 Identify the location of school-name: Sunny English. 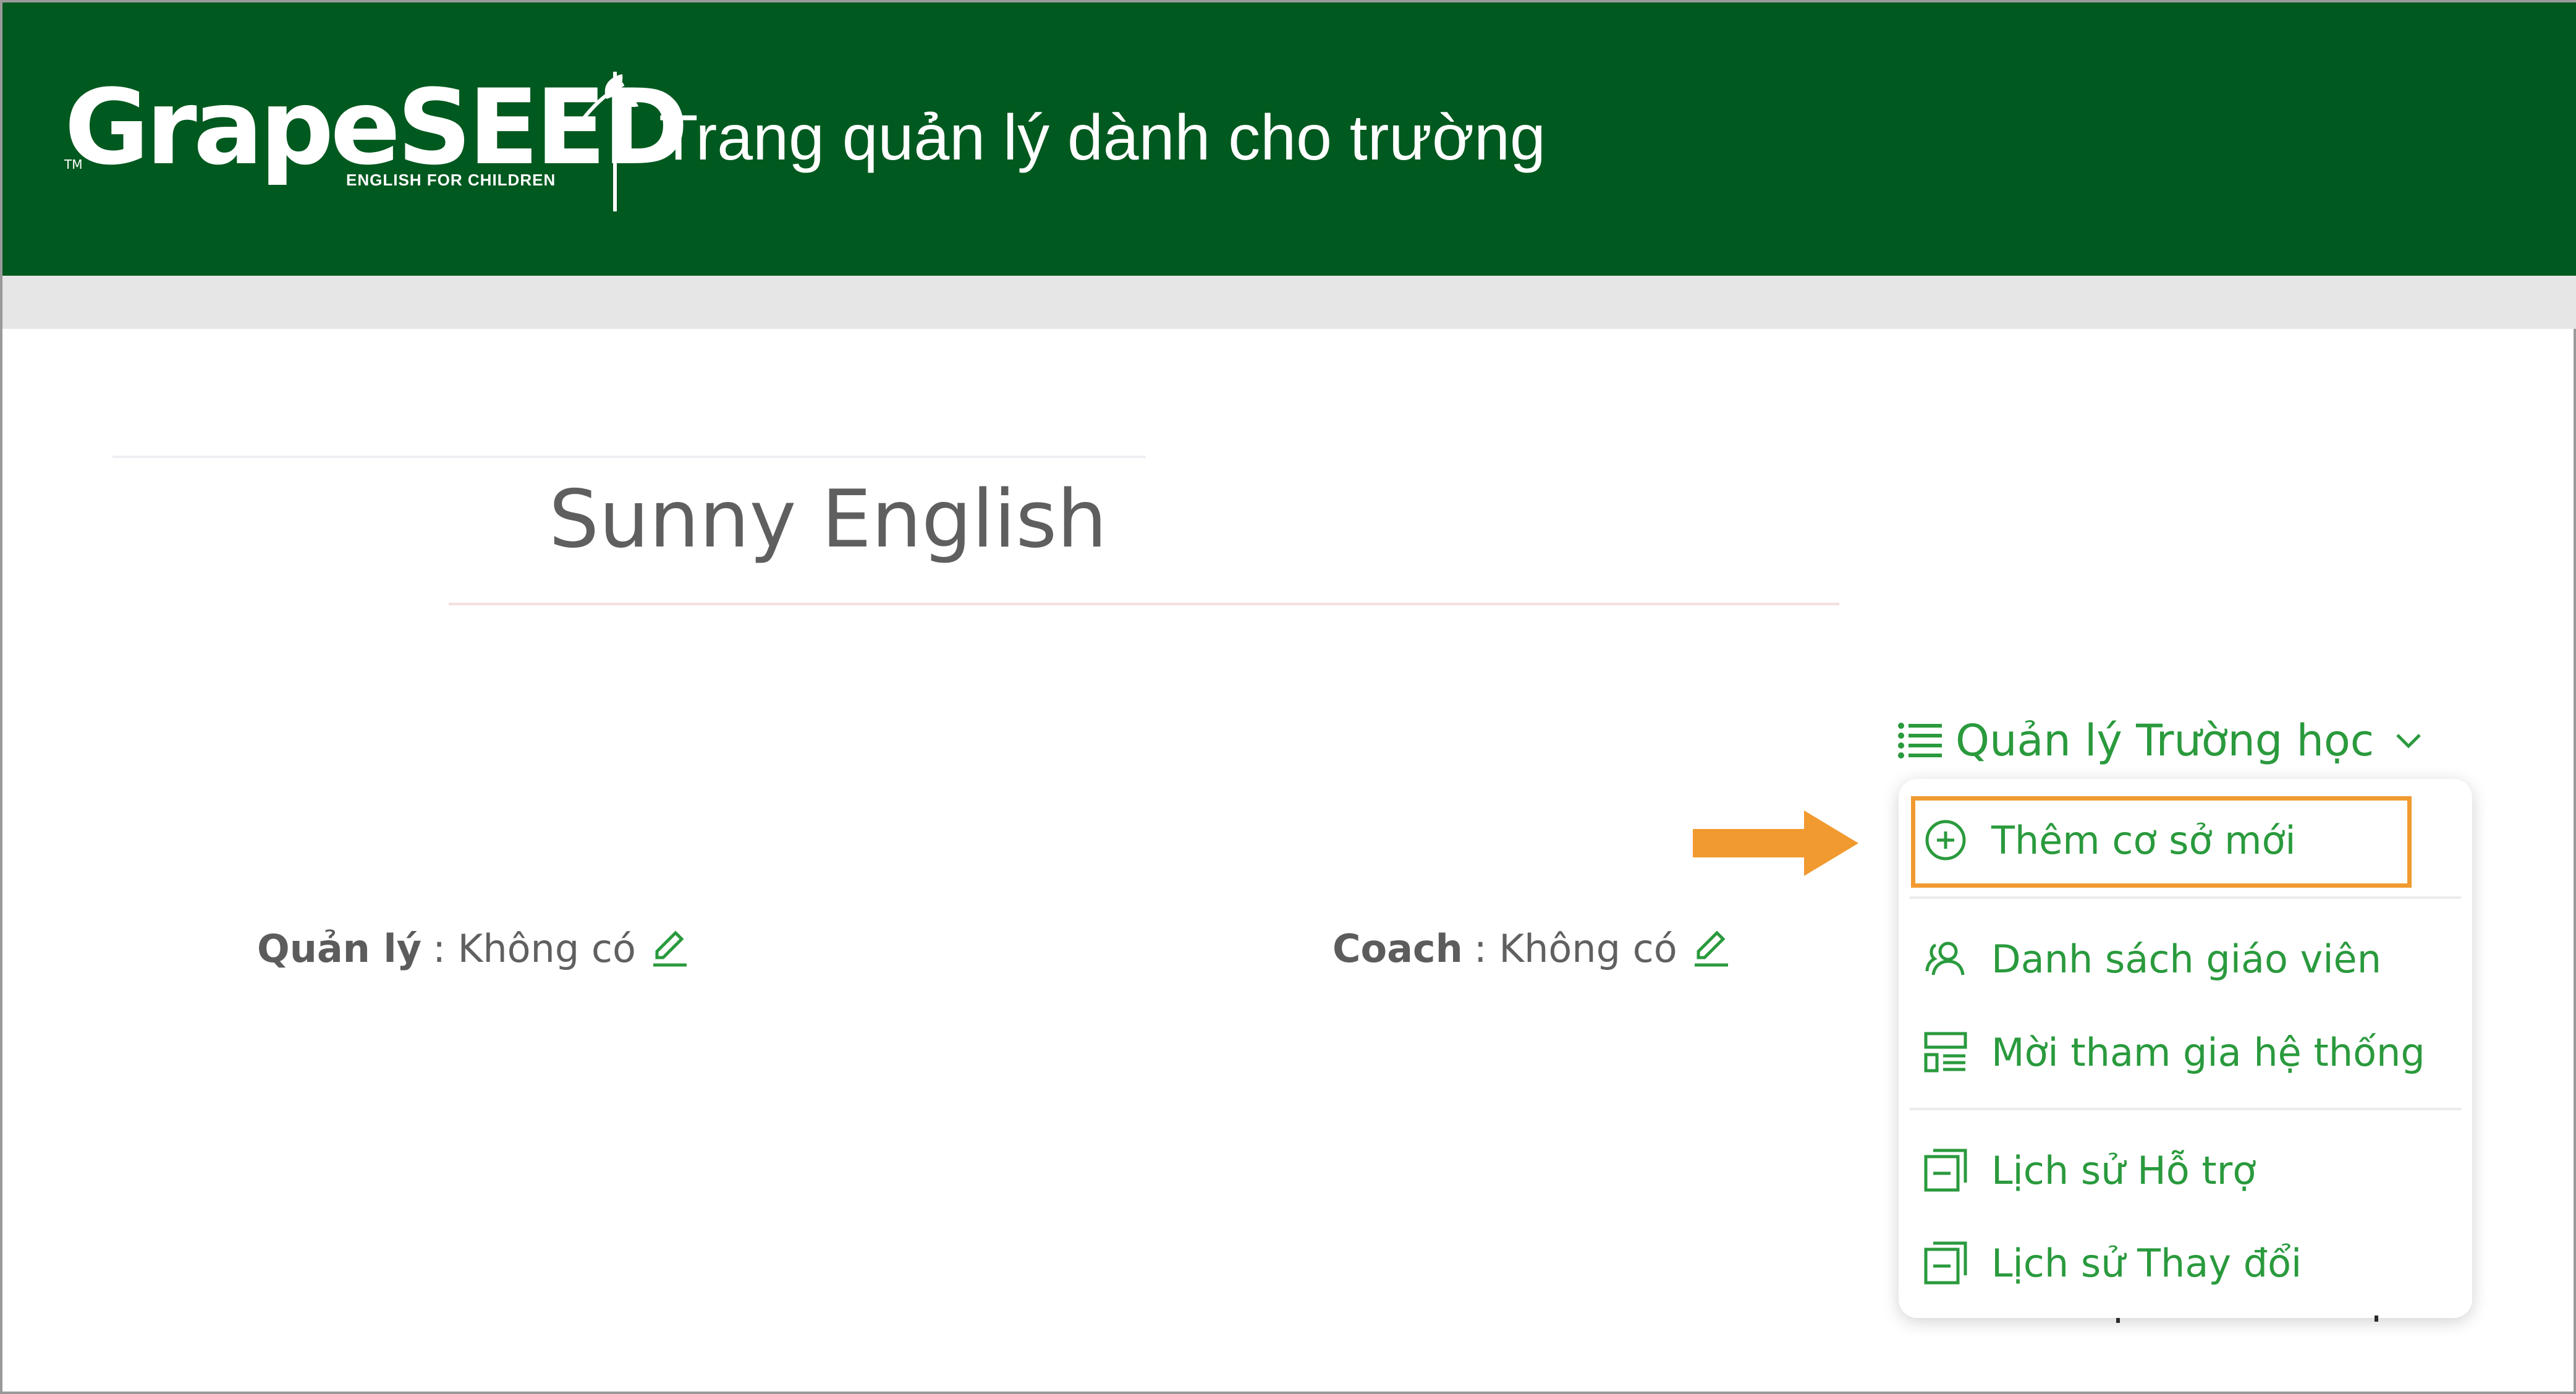
(828, 520).